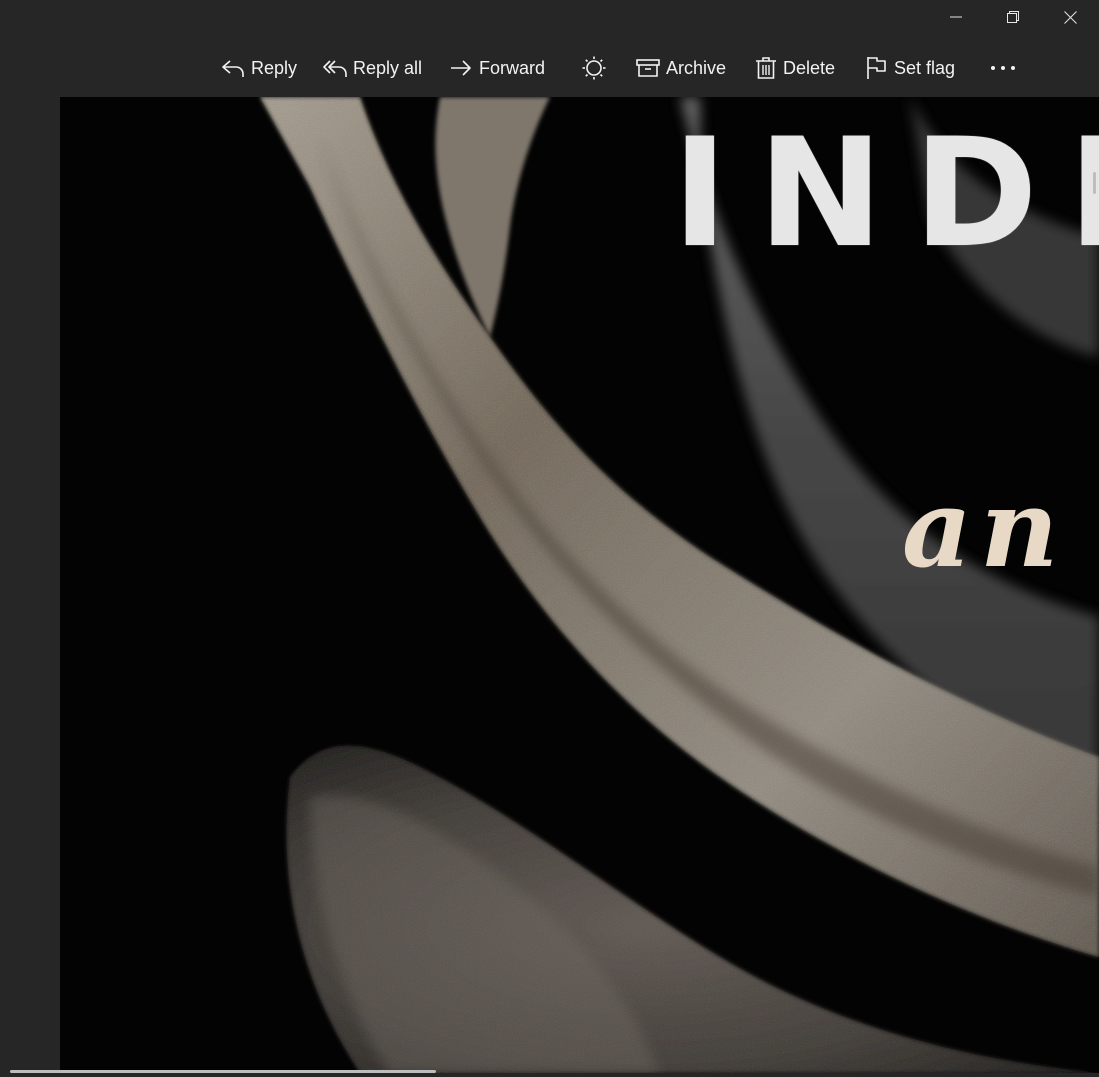 The height and width of the screenshot is (1077, 1099). I want to click on set-flag-button: Set flag, so click(910, 68).